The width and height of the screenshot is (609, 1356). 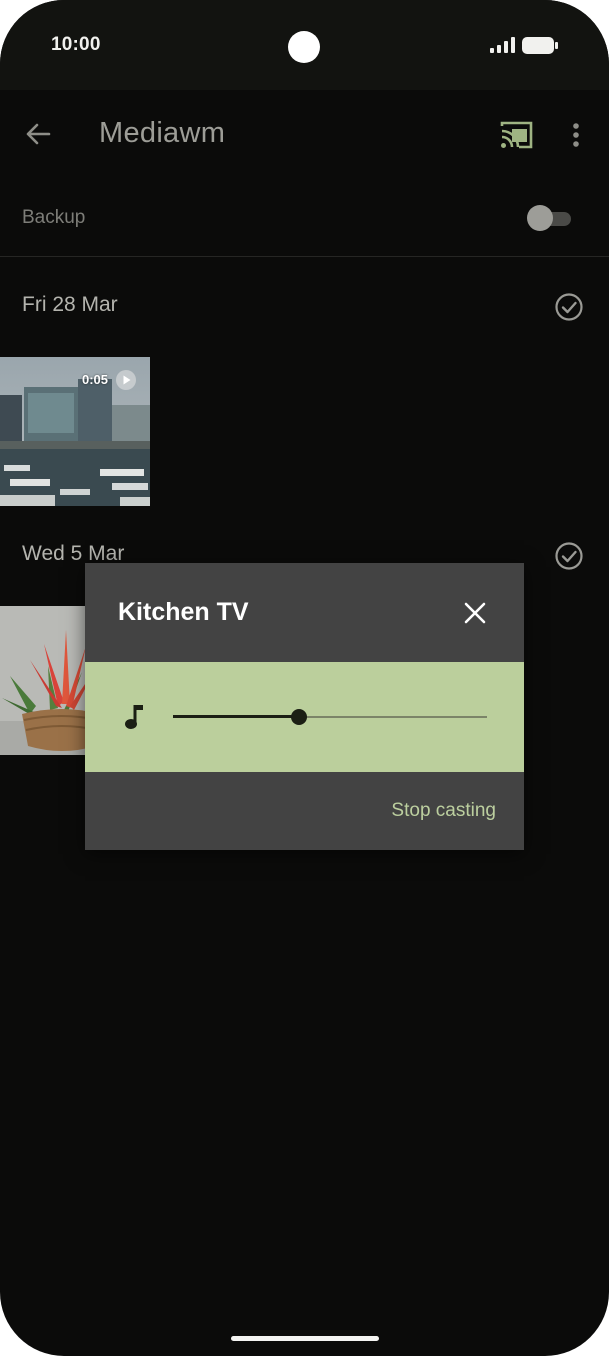 I want to click on cast-device-name: Kitchen TV, so click(x=183, y=612).